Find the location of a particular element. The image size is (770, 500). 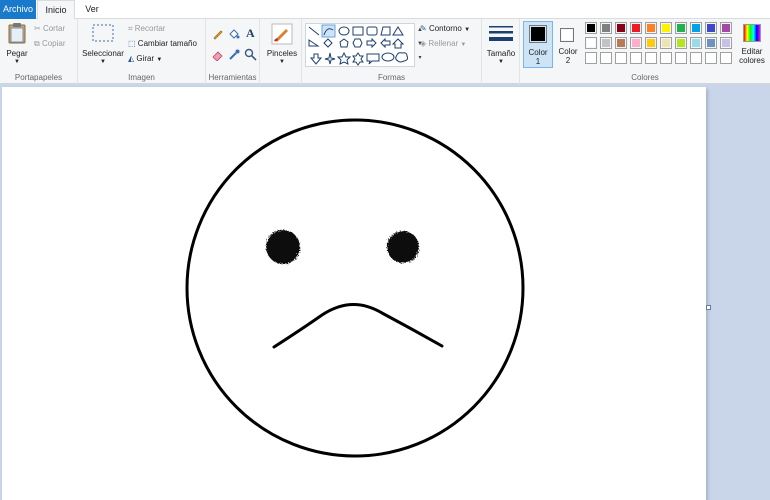

fill-bucket-icon is located at coordinates (234, 34).